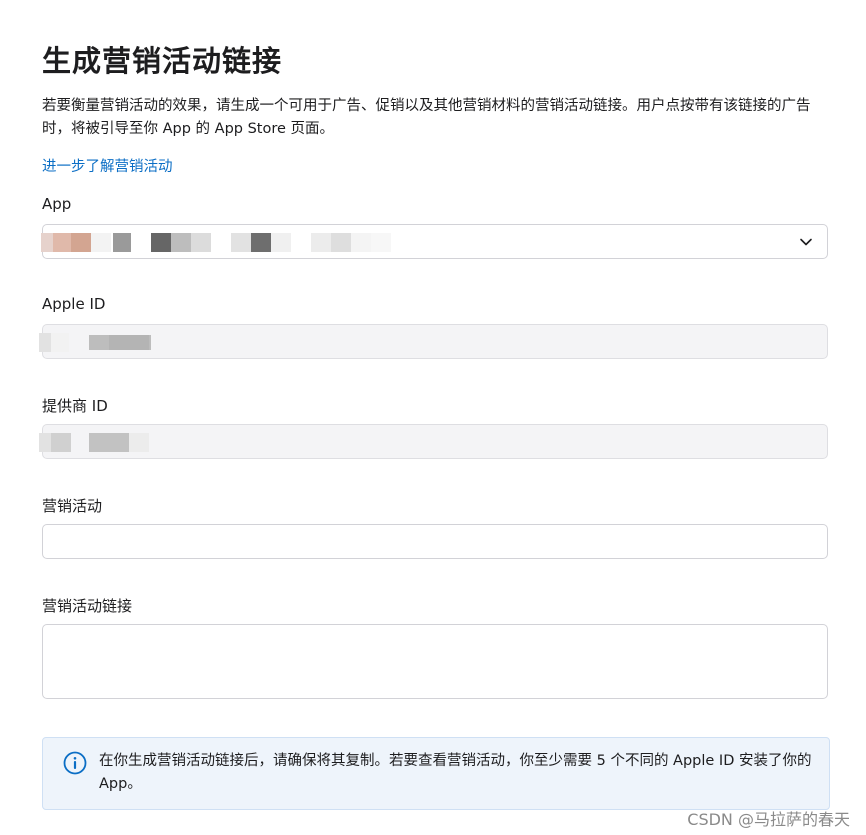  What do you see at coordinates (104, 442) in the screenshot?
I see `redacted-provider-id` at bounding box center [104, 442].